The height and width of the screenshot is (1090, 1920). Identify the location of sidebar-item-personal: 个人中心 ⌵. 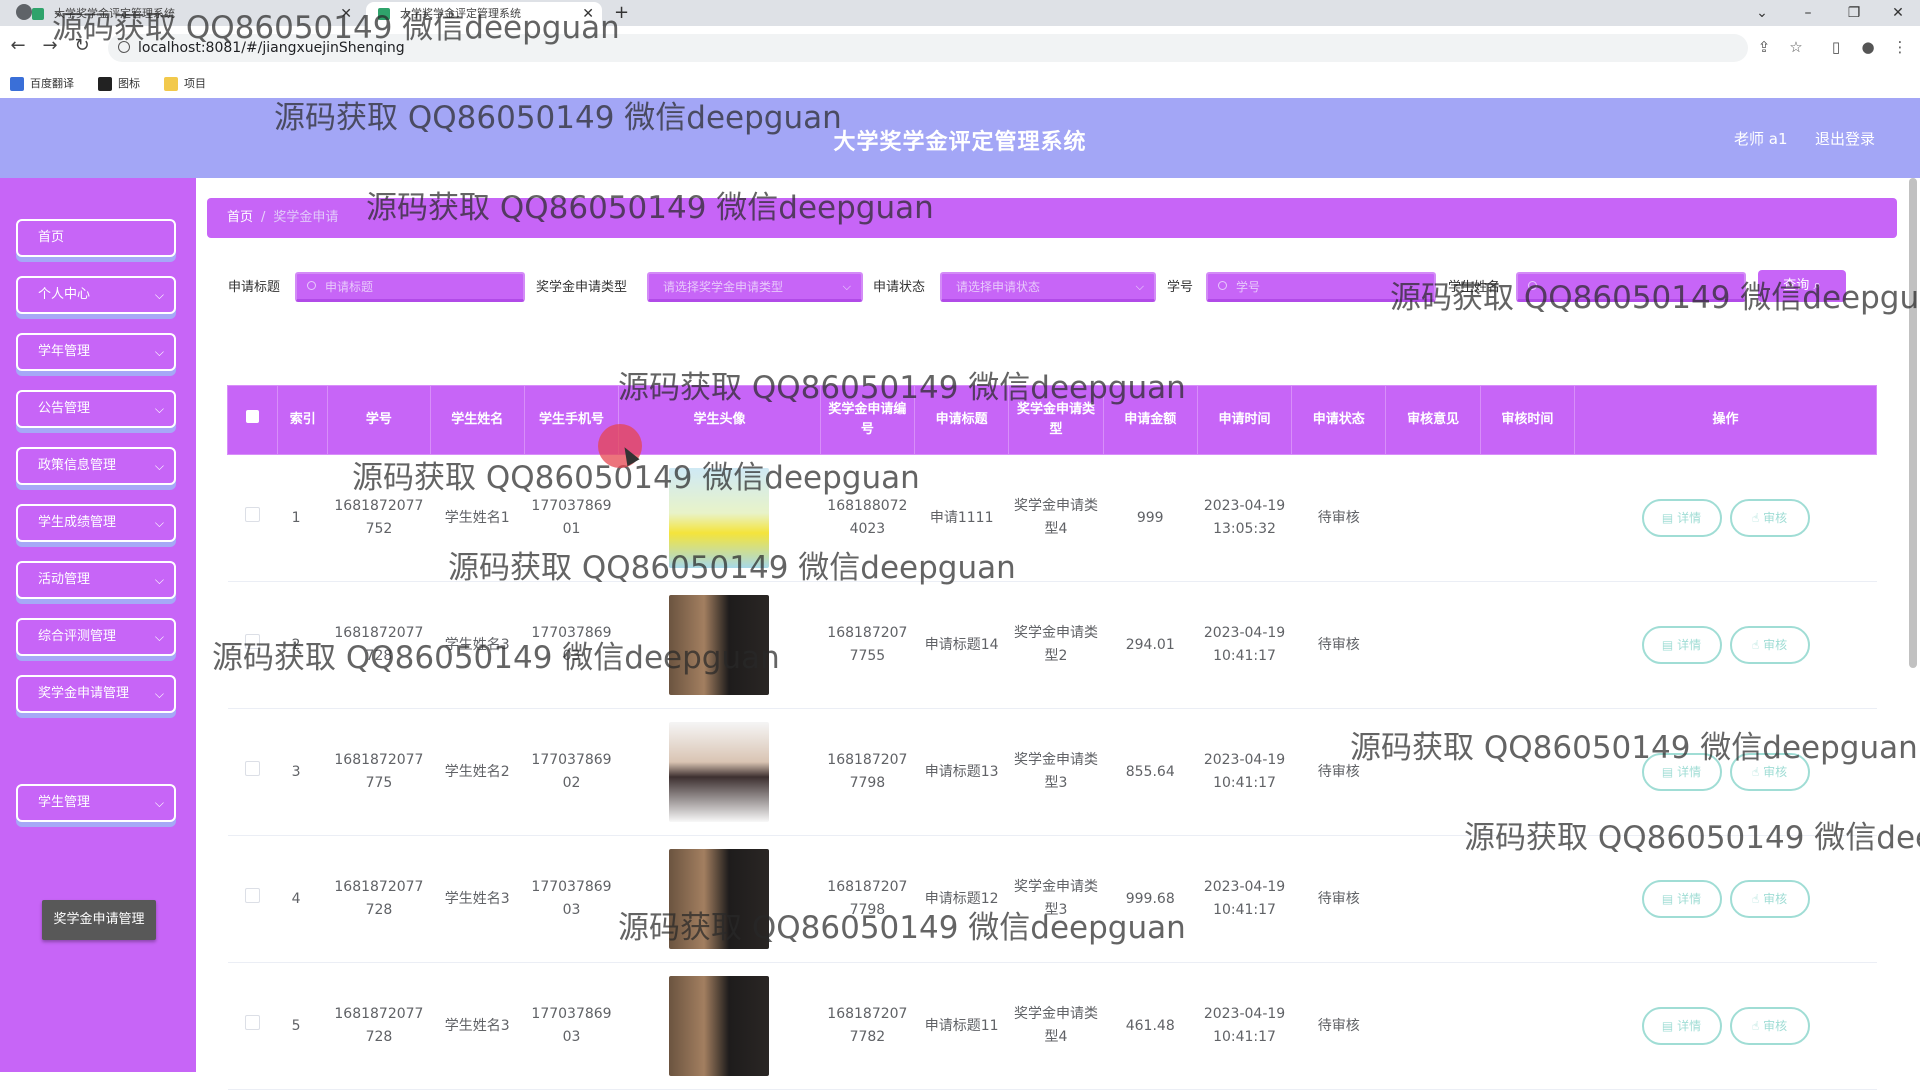
(96, 295).